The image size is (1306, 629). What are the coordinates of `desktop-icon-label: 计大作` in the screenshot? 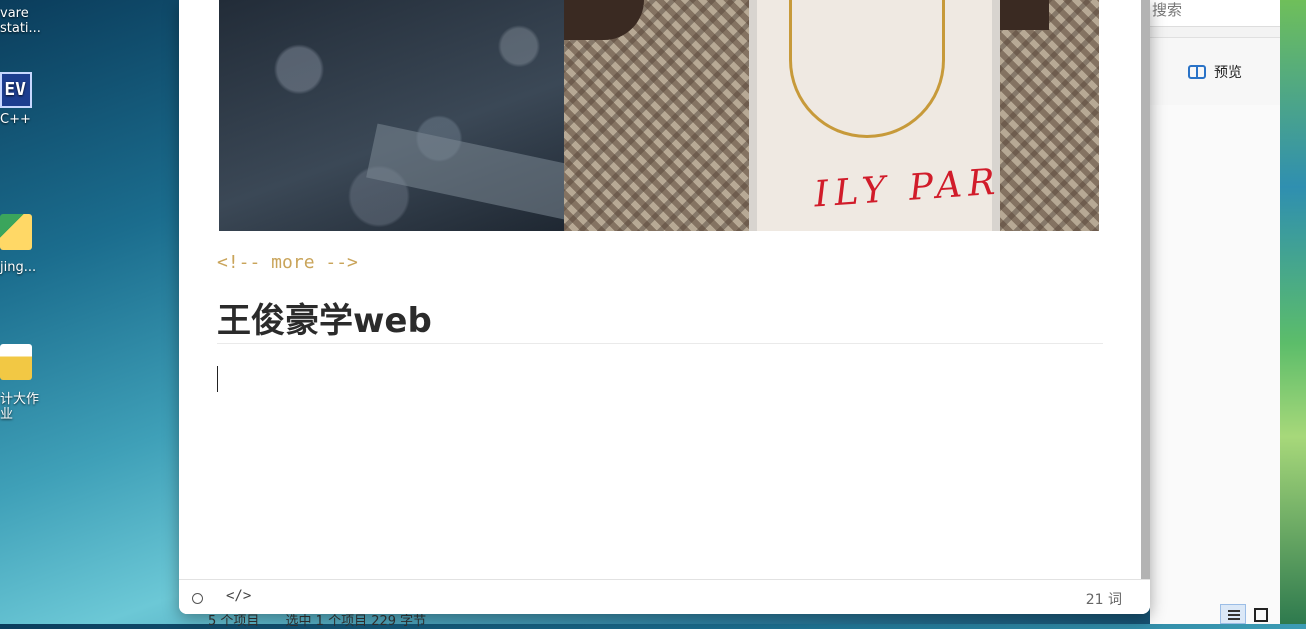 It's located at (20, 399).